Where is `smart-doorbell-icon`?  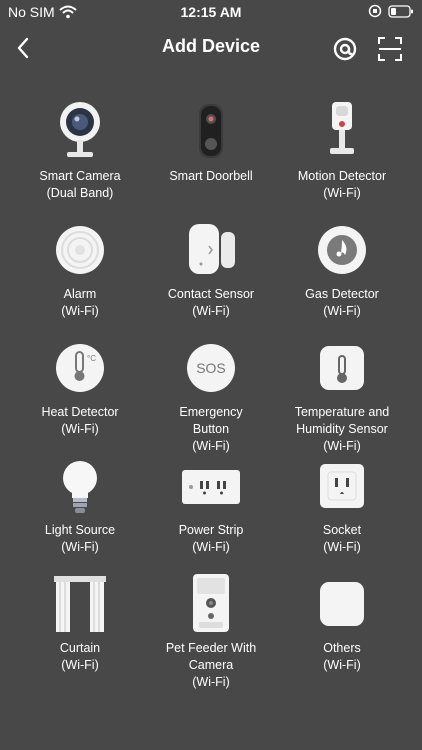
smart-doorbell-icon is located at coordinates (211, 131).